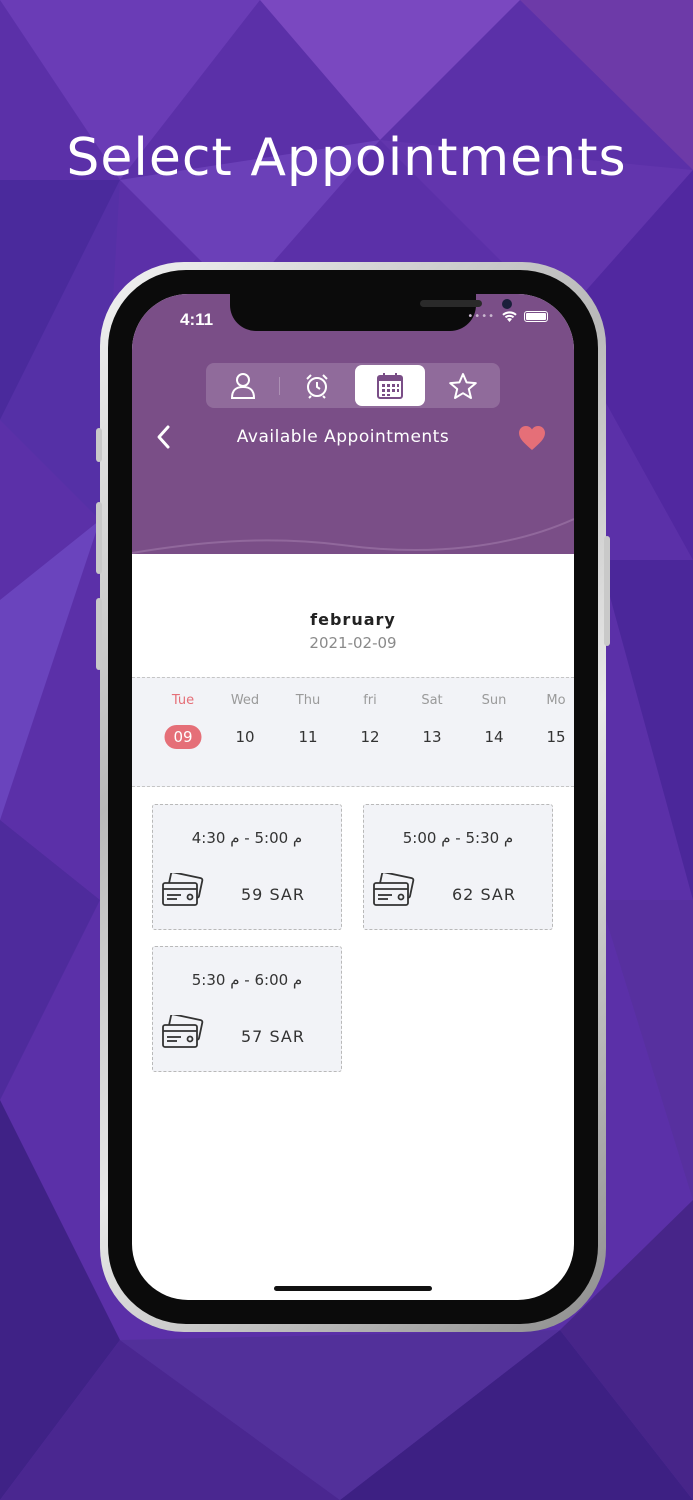 The height and width of the screenshot is (1500, 693). I want to click on day-name: Mo, so click(556, 700).